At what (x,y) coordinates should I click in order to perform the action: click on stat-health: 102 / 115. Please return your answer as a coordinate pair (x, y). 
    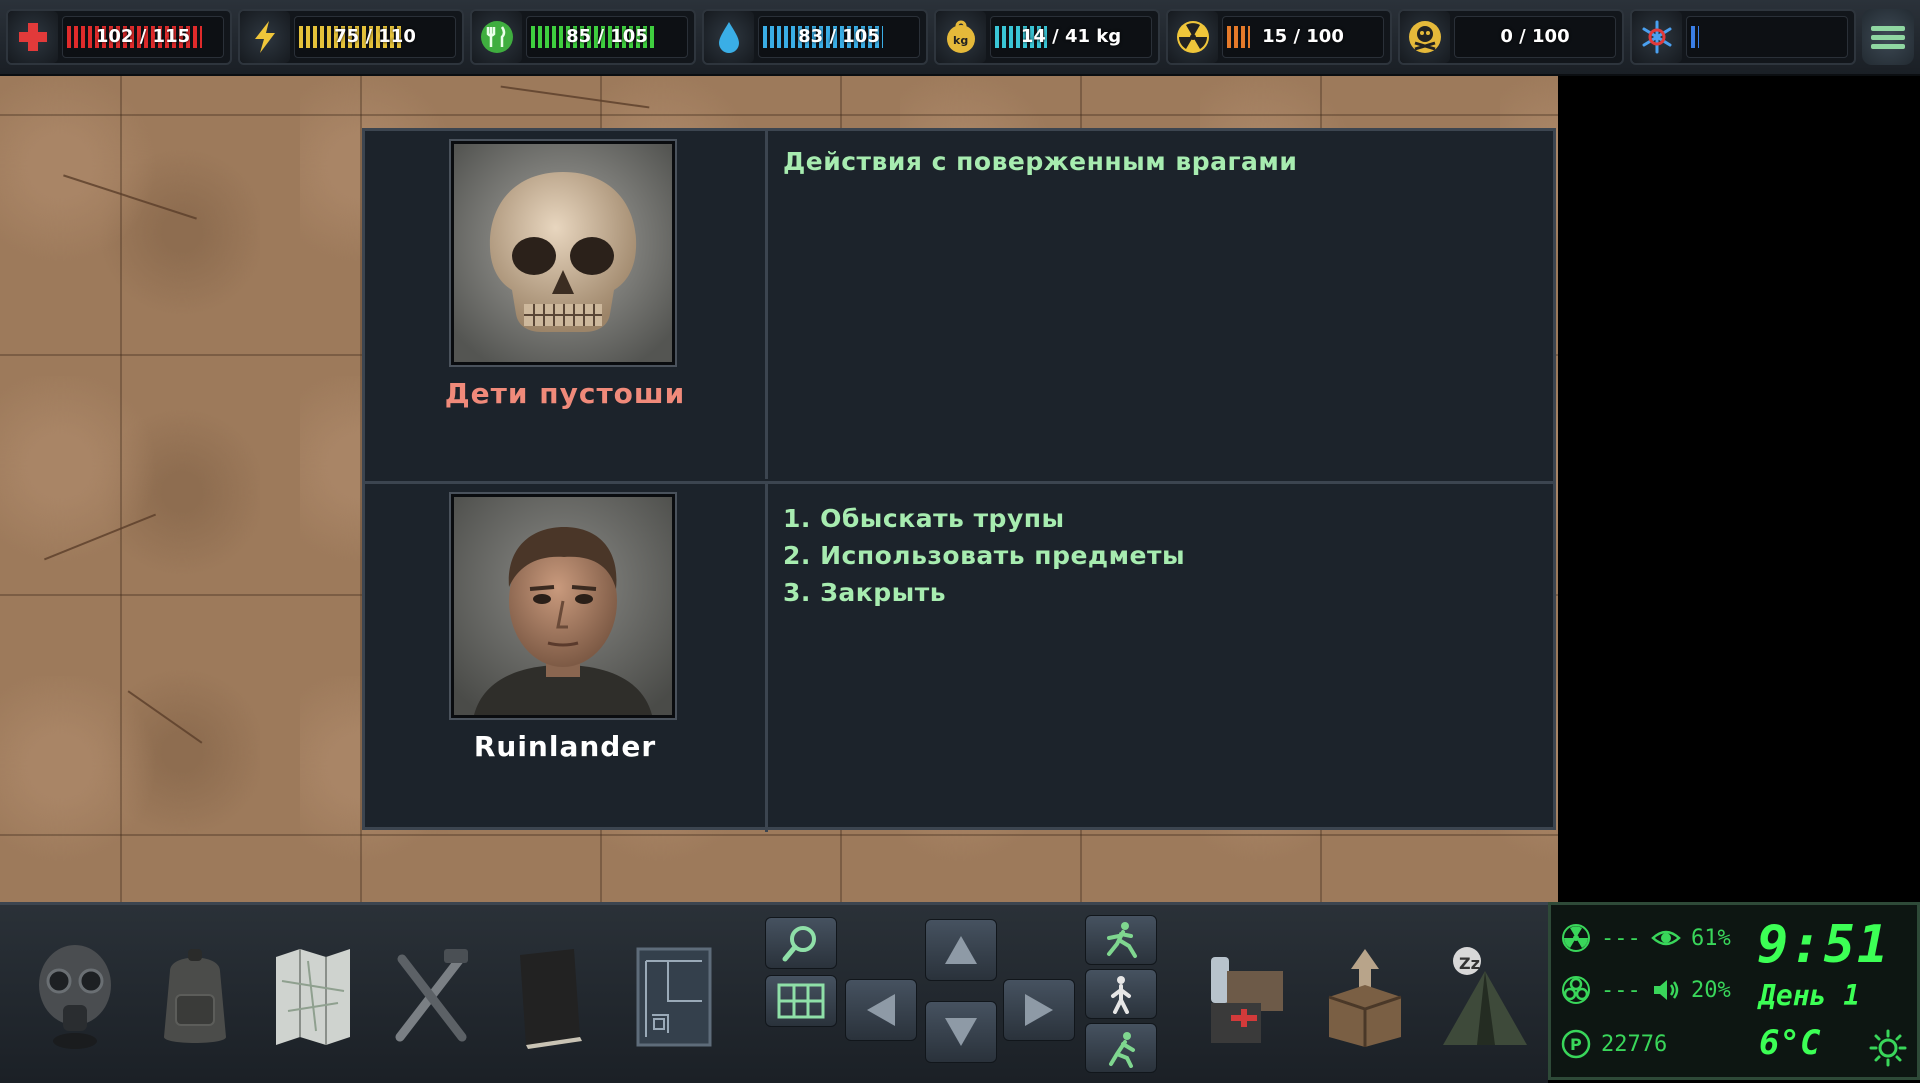
    Looking at the image, I should click on (119, 37).